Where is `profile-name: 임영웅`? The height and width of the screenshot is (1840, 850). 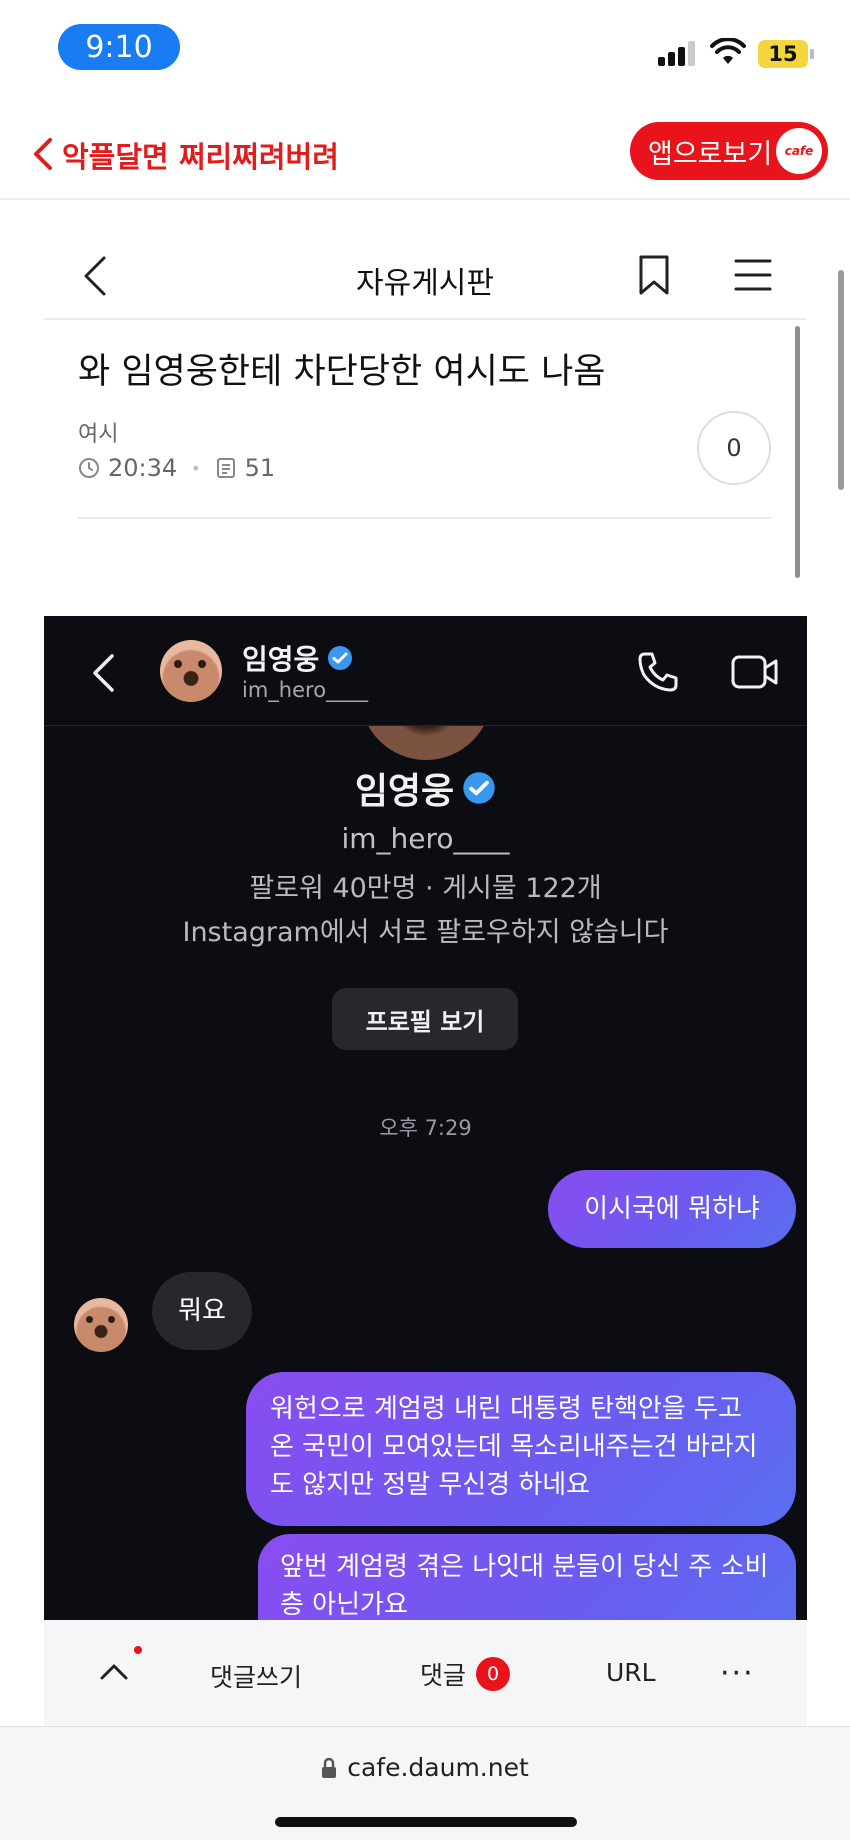 profile-name: 임영웅 is located at coordinates (425, 788).